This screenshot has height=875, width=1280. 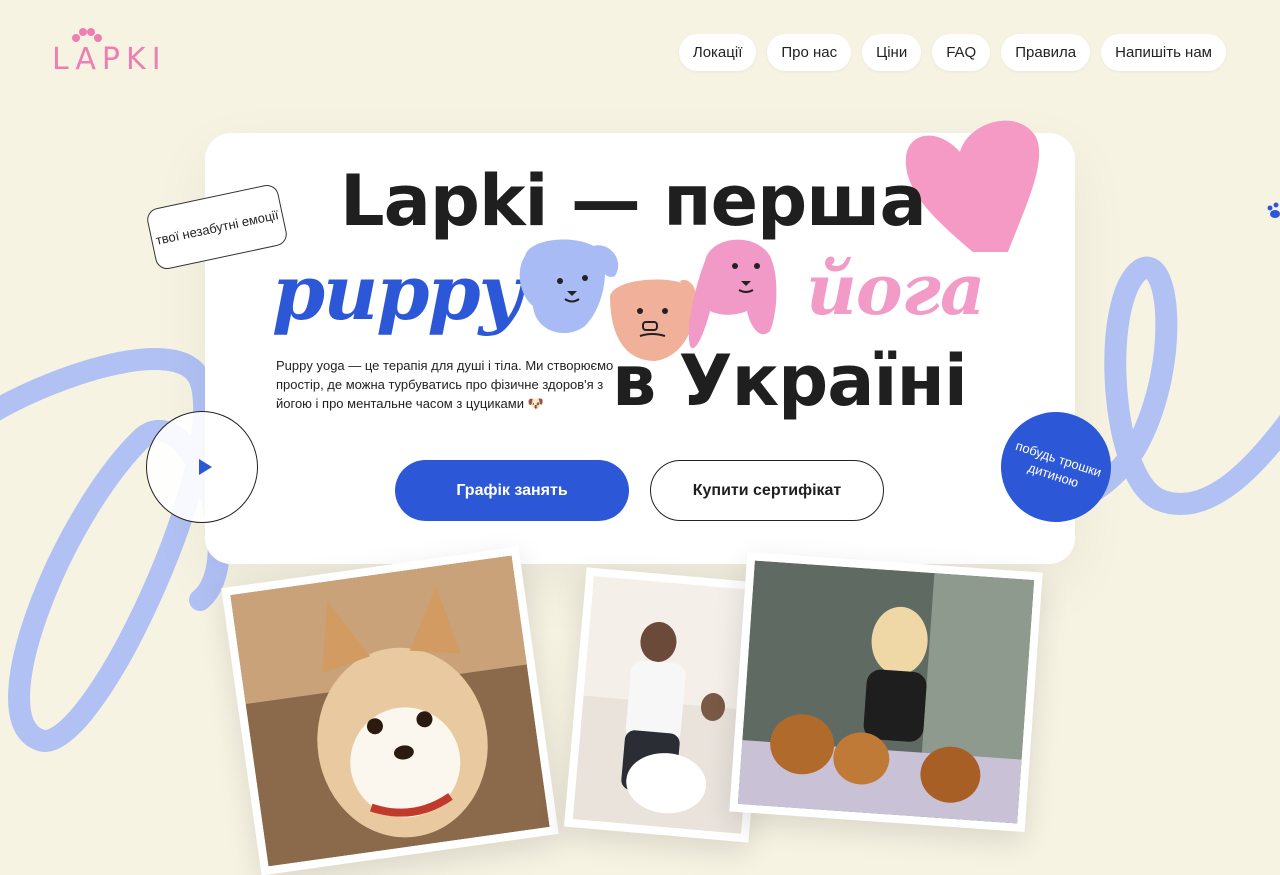 I want to click on hero-title-line3: в Україні, so click(x=790, y=381).